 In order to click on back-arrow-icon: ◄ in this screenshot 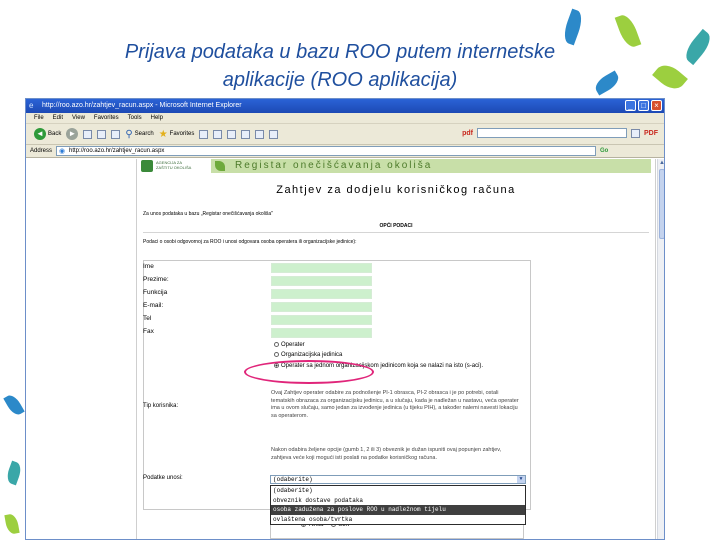, I will do `click(40, 134)`.